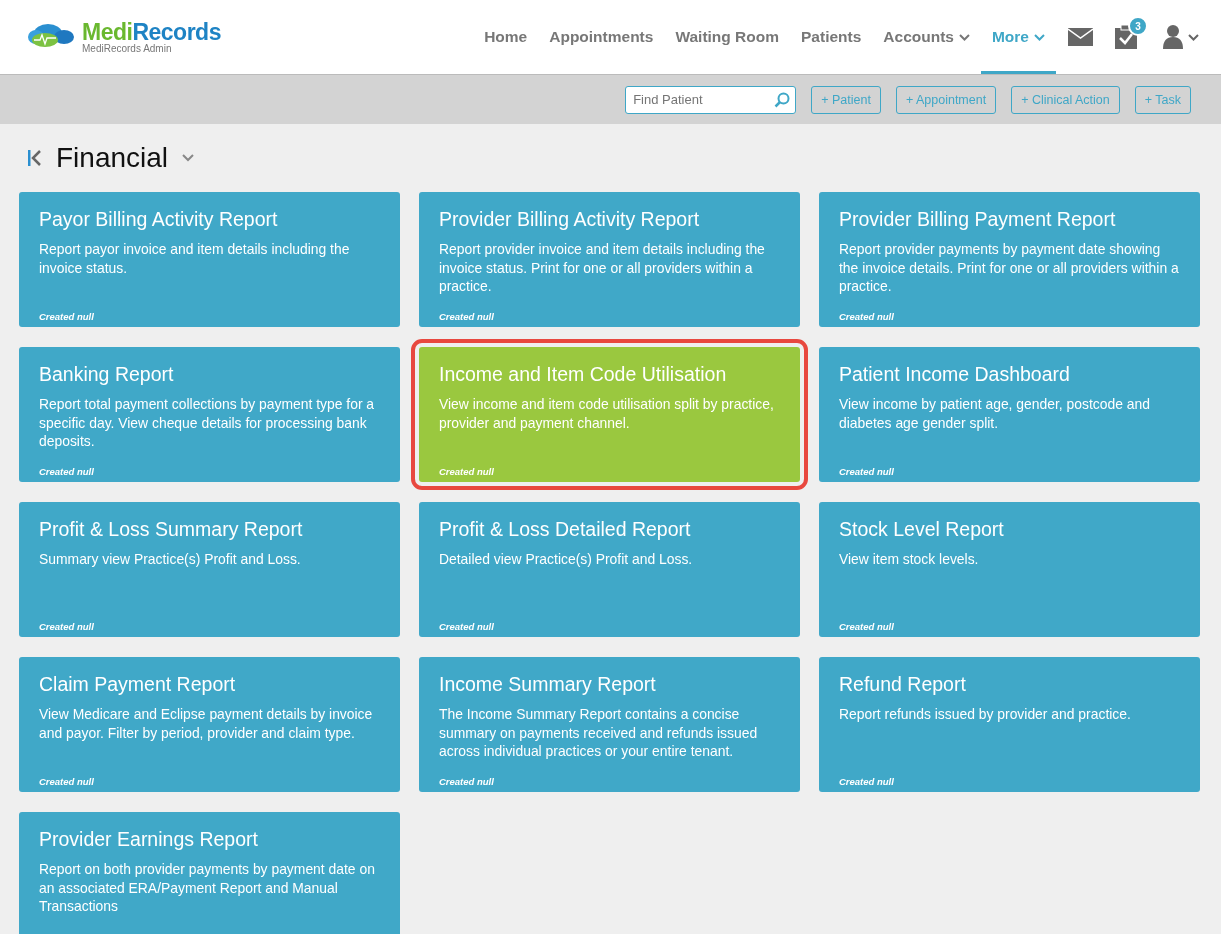  What do you see at coordinates (831, 37) in the screenshot?
I see `nav-link: Patients` at bounding box center [831, 37].